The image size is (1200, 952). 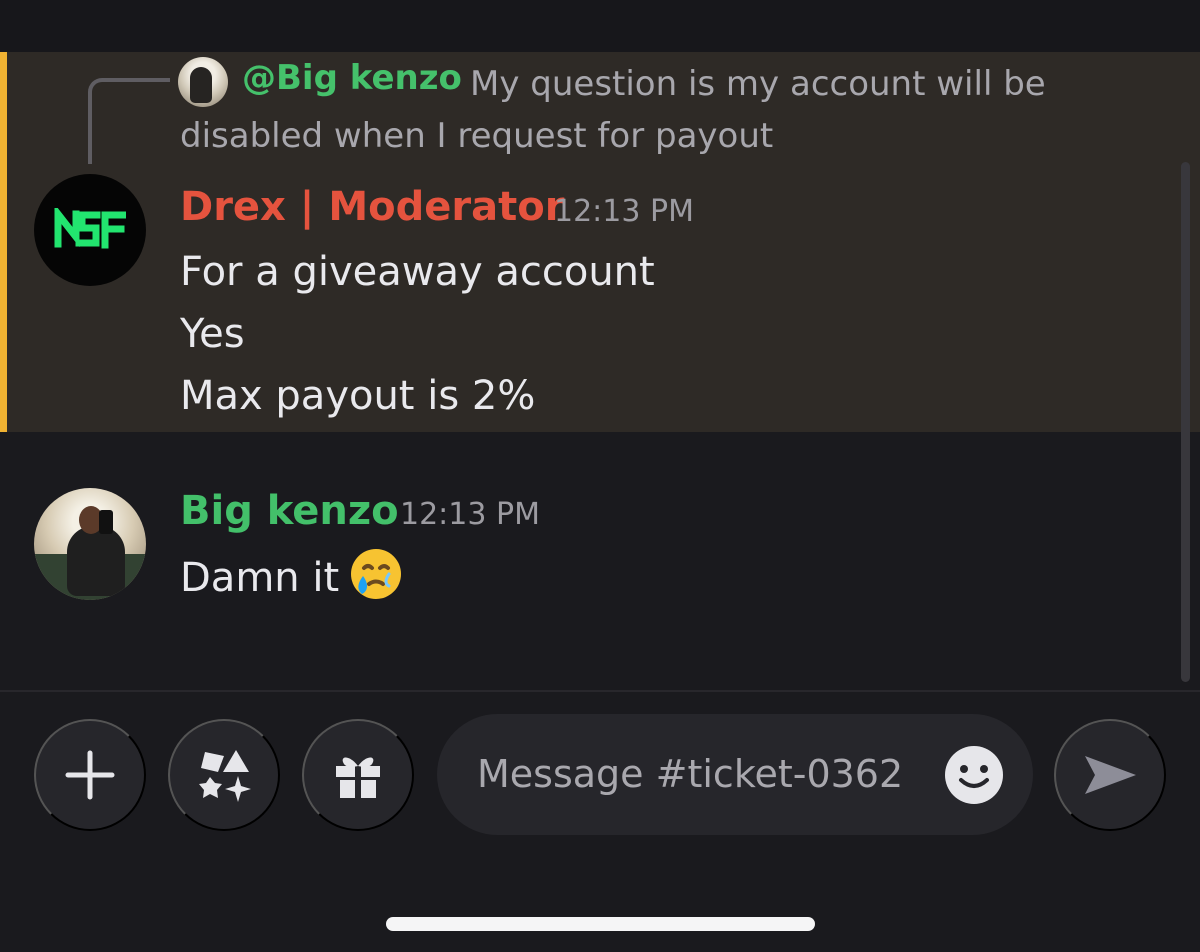 What do you see at coordinates (600, 691) in the screenshot?
I see `composer-divider` at bounding box center [600, 691].